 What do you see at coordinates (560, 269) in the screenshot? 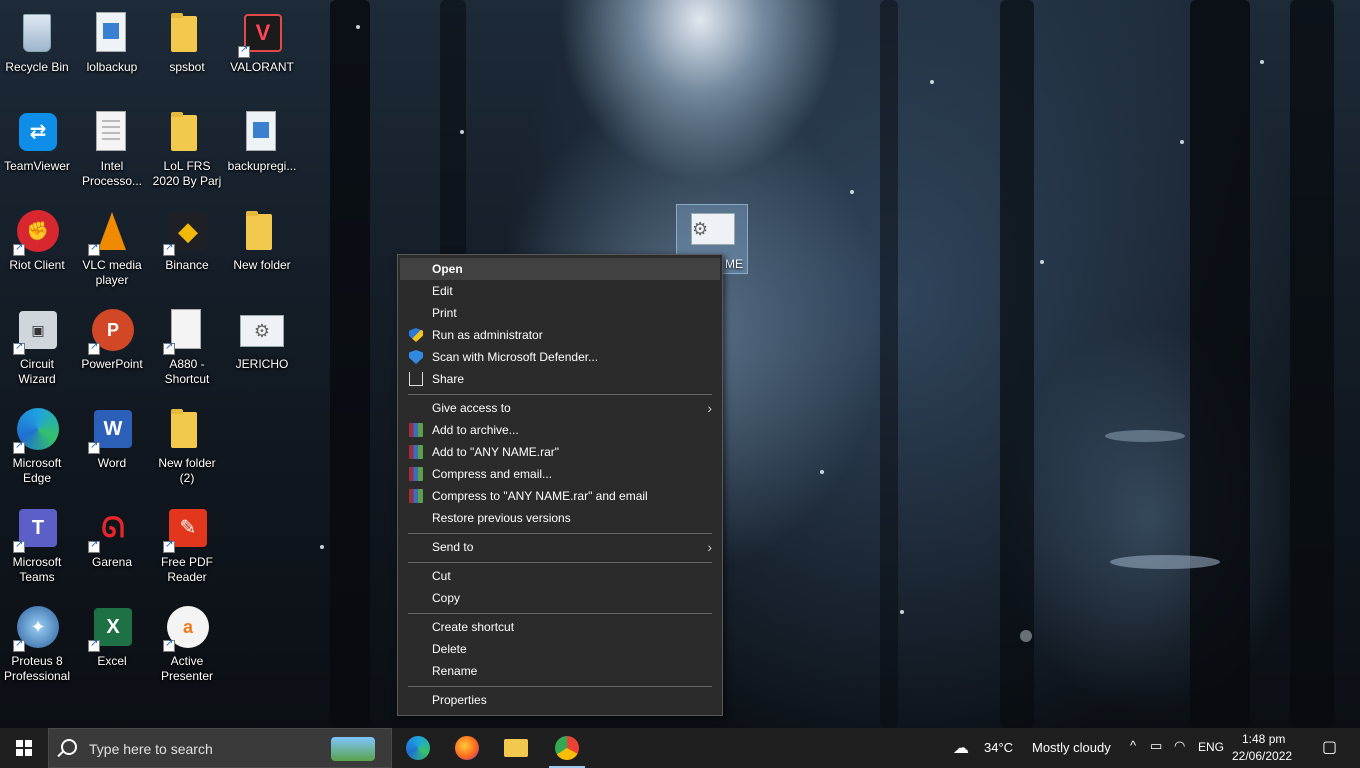
I see `menu-item-open: Open` at bounding box center [560, 269].